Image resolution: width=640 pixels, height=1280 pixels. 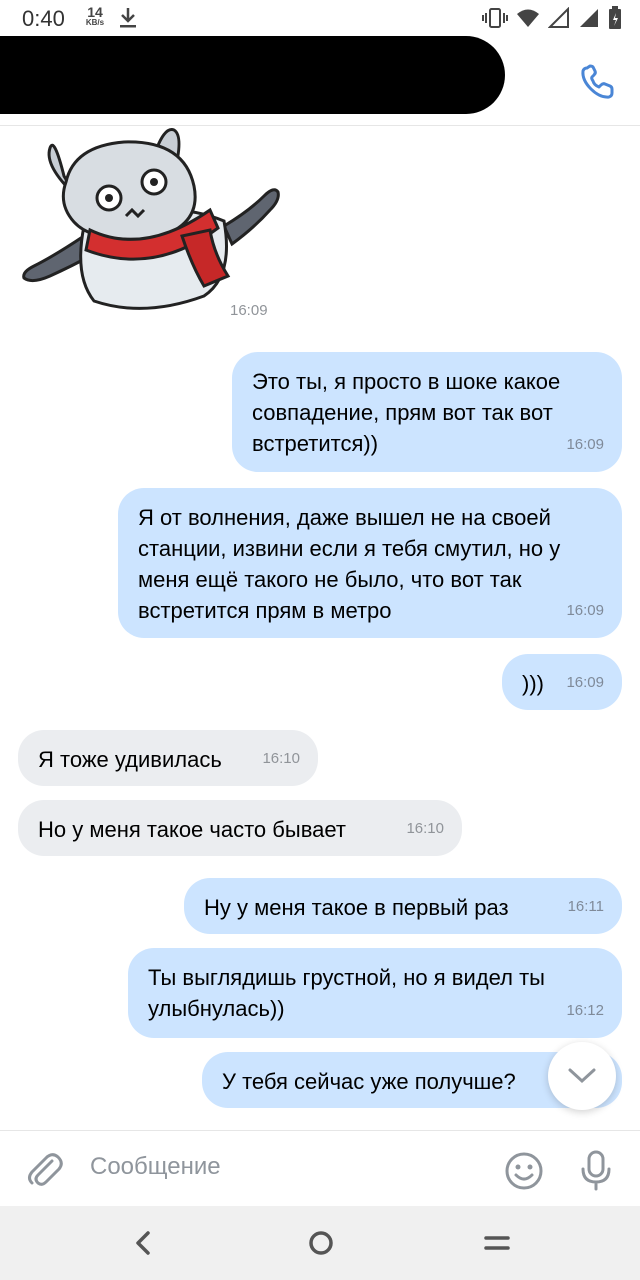 I want to click on home-icon, so click(x=321, y=1243).